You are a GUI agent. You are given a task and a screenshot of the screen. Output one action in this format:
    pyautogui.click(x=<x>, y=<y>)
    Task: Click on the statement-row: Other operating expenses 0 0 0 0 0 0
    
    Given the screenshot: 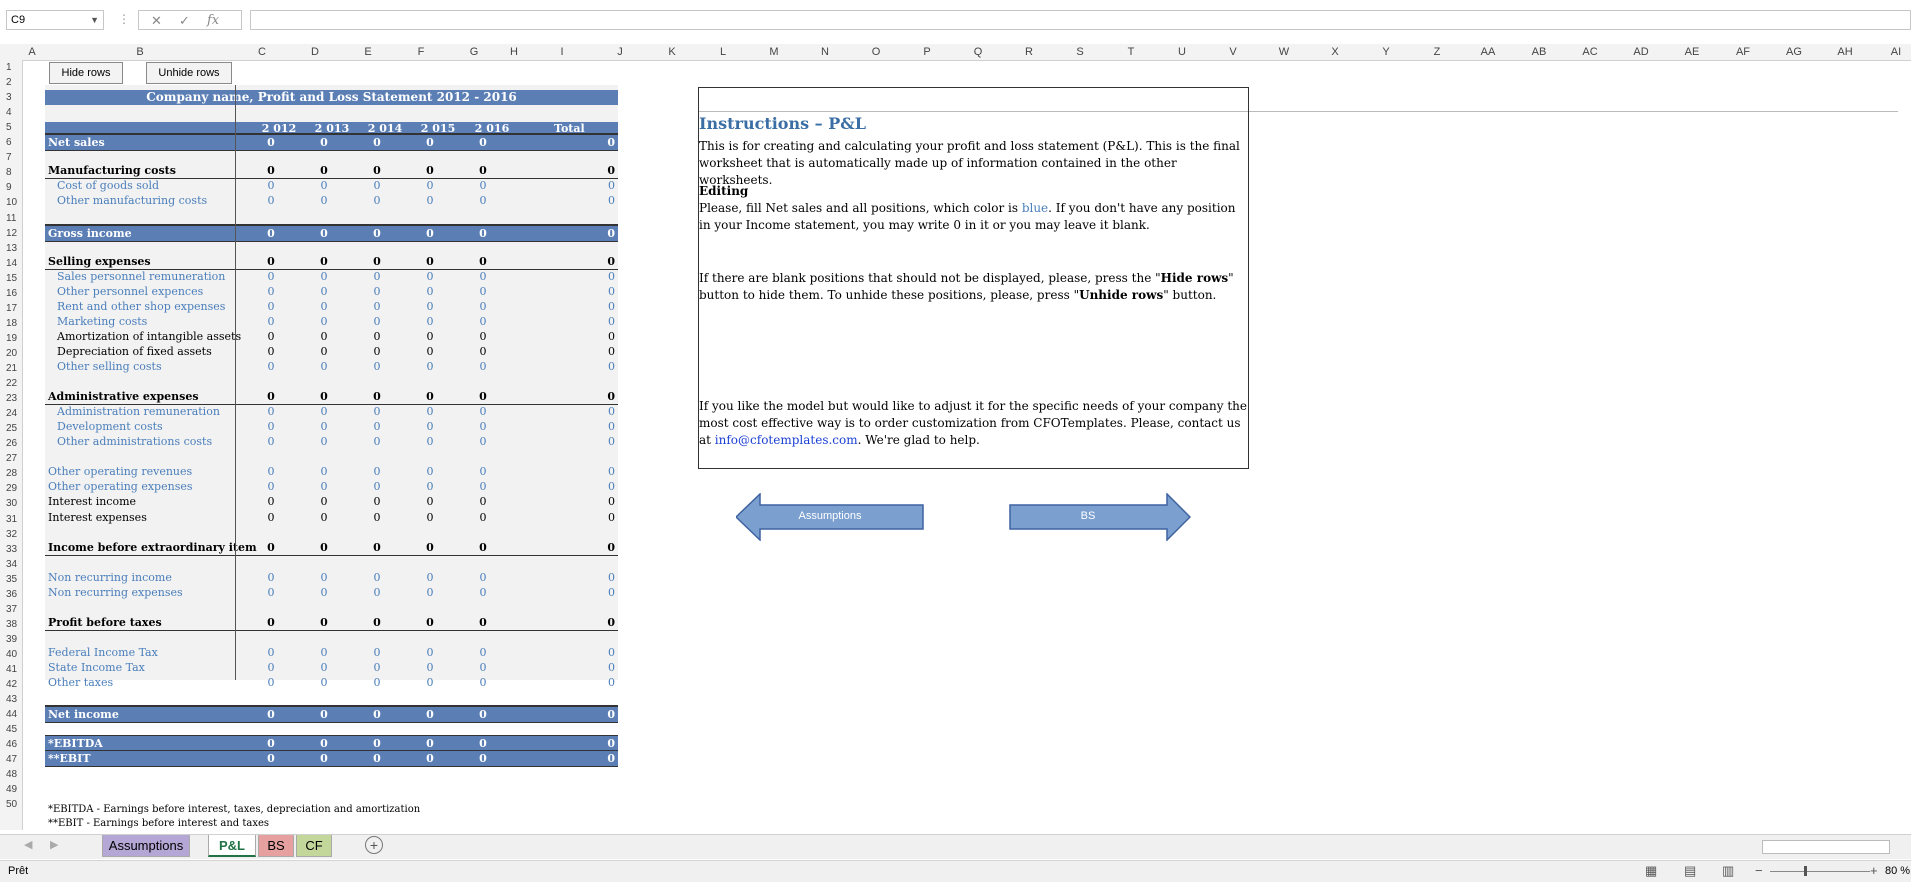 What is the action you would take?
    pyautogui.click(x=331, y=486)
    